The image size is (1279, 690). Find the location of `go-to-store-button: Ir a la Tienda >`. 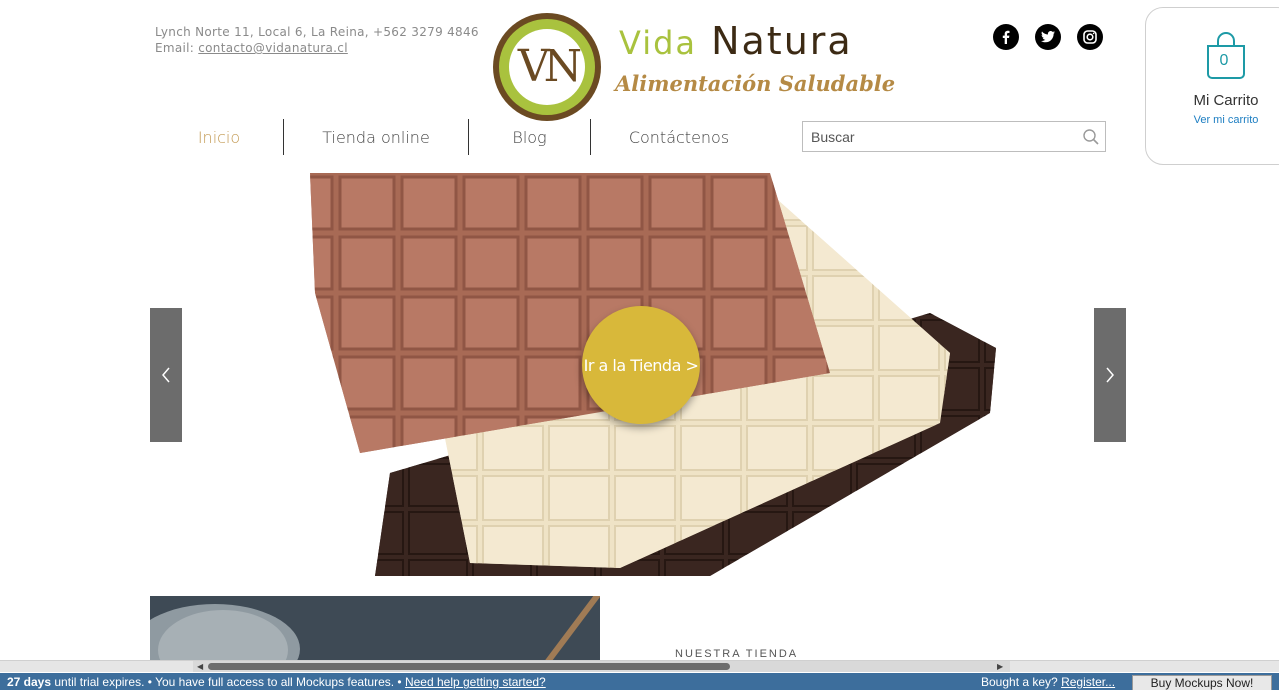

go-to-store-button: Ir a la Tienda > is located at coordinates (641, 365).